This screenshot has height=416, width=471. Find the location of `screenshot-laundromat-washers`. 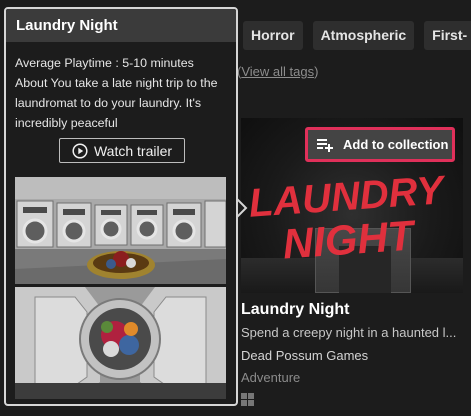

screenshot-laundromat-washers is located at coordinates (120, 230).